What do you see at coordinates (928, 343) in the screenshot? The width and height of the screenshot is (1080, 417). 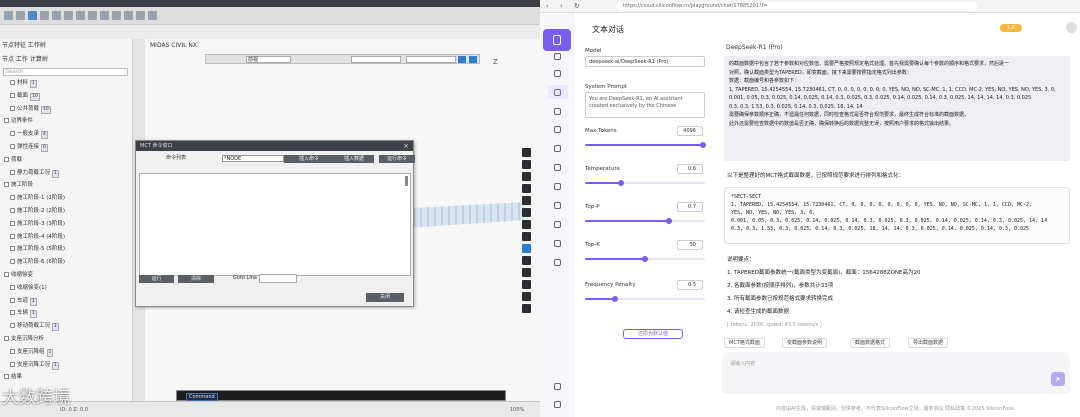 I see `suggestion-chip: 导出截面数据` at bounding box center [928, 343].